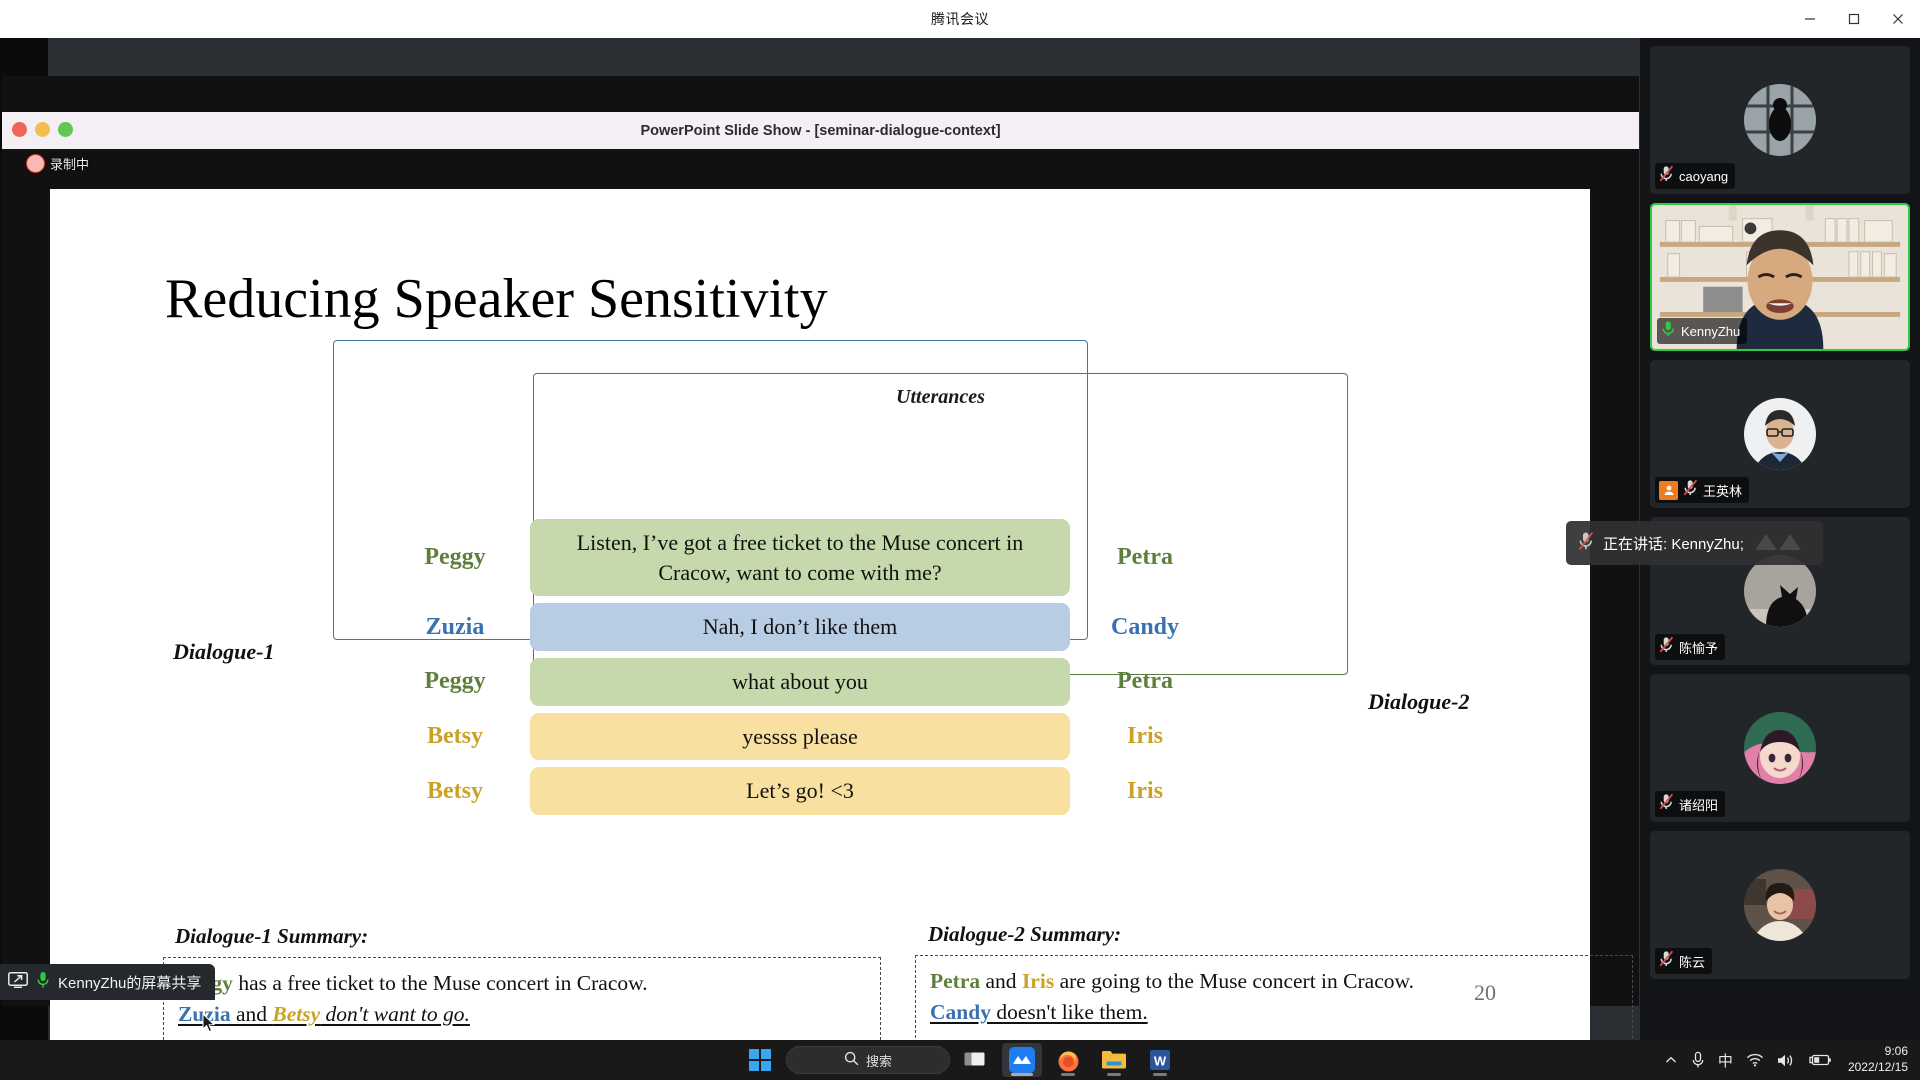 This screenshot has height=1080, width=1920. What do you see at coordinates (455, 557) in the screenshot?
I see `left-speaker-name: Peggy` at bounding box center [455, 557].